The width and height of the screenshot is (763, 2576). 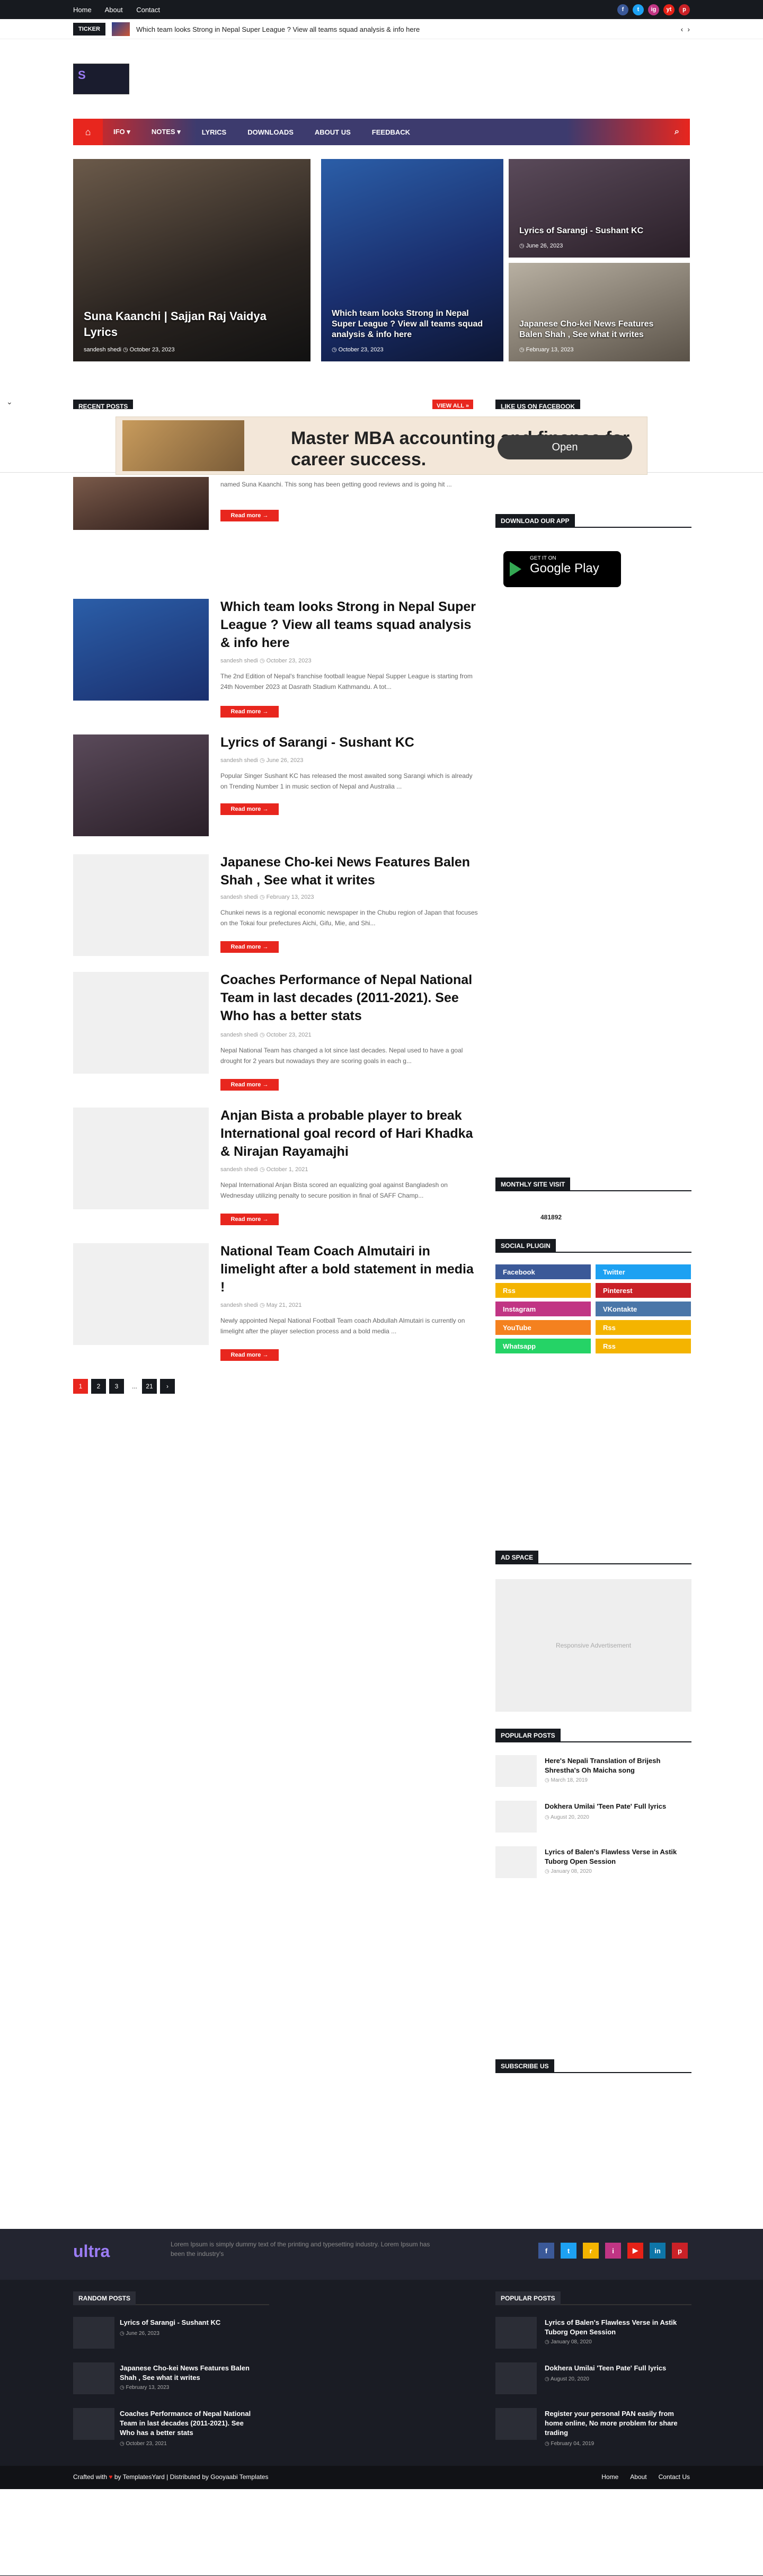 What do you see at coordinates (543, 1327) in the screenshot?
I see `social-youtube-button: YouTube` at bounding box center [543, 1327].